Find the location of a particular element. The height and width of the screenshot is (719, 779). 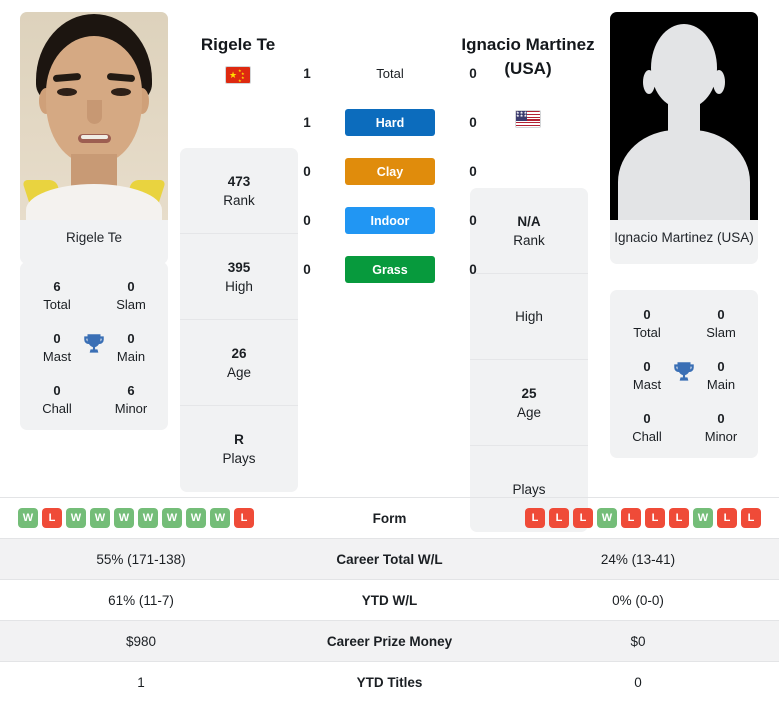

age-label-left: Age is located at coordinates (239, 372).